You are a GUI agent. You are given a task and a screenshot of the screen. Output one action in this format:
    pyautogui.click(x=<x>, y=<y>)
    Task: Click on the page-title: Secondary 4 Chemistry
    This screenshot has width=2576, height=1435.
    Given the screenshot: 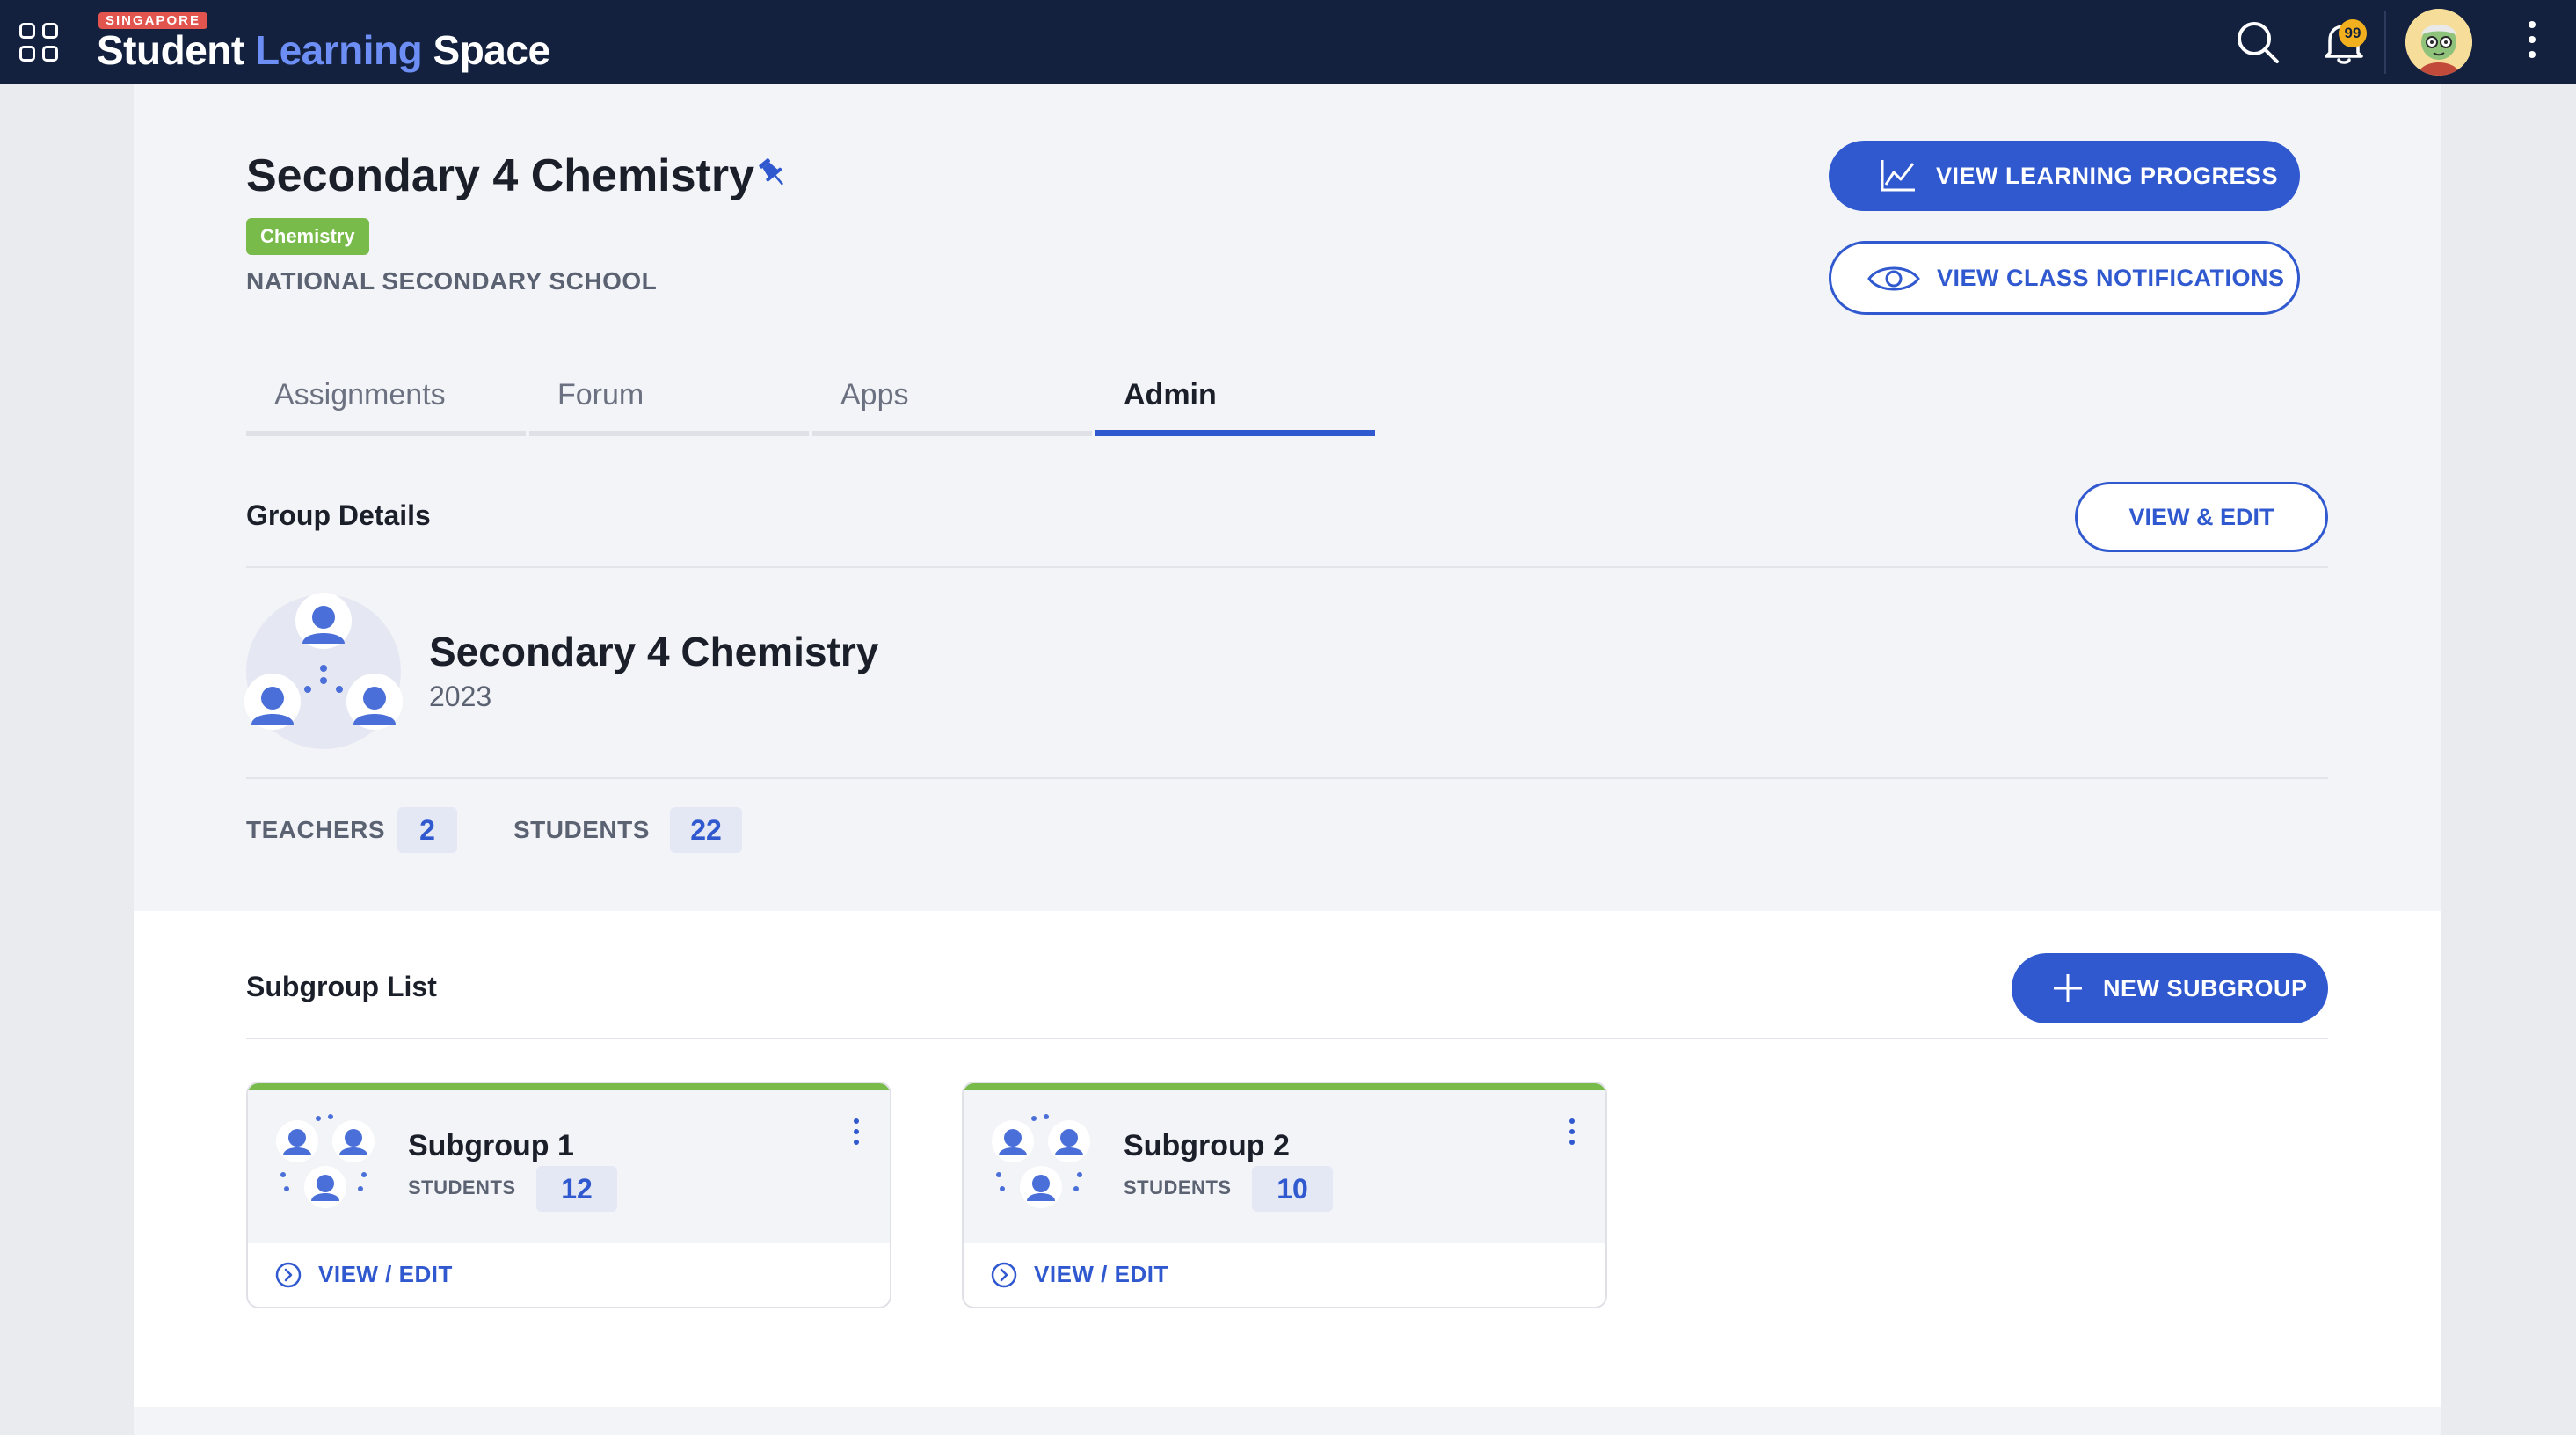 What is the action you would take?
    pyautogui.click(x=500, y=175)
    